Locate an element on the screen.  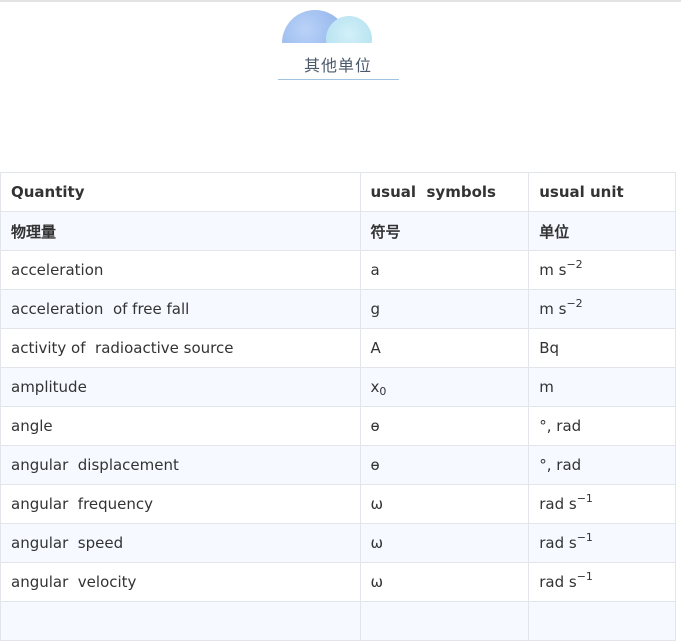
cell-quantity is located at coordinates (180, 621).